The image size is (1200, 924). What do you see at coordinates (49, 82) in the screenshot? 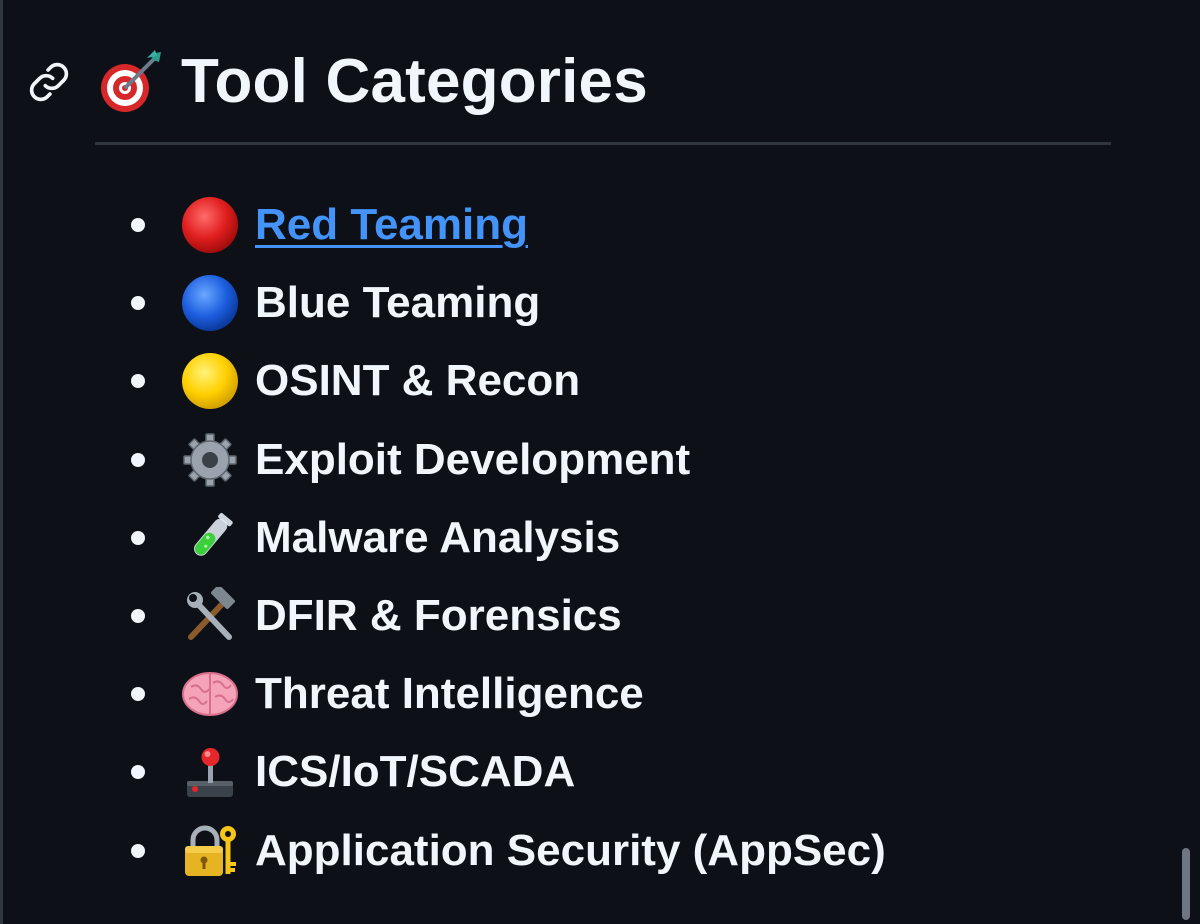
I see `link-icon` at bounding box center [49, 82].